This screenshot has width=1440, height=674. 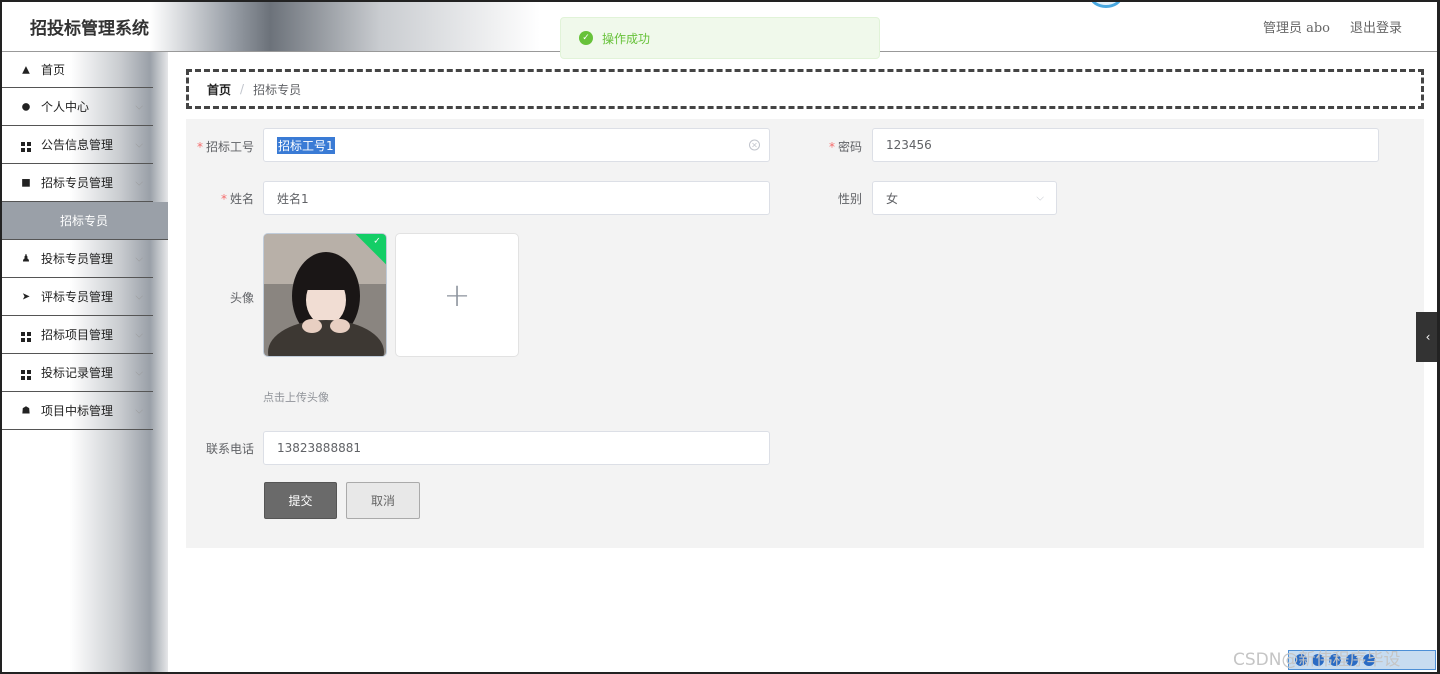 What do you see at coordinates (909, 145) in the screenshot?
I see `password-value: 123456` at bounding box center [909, 145].